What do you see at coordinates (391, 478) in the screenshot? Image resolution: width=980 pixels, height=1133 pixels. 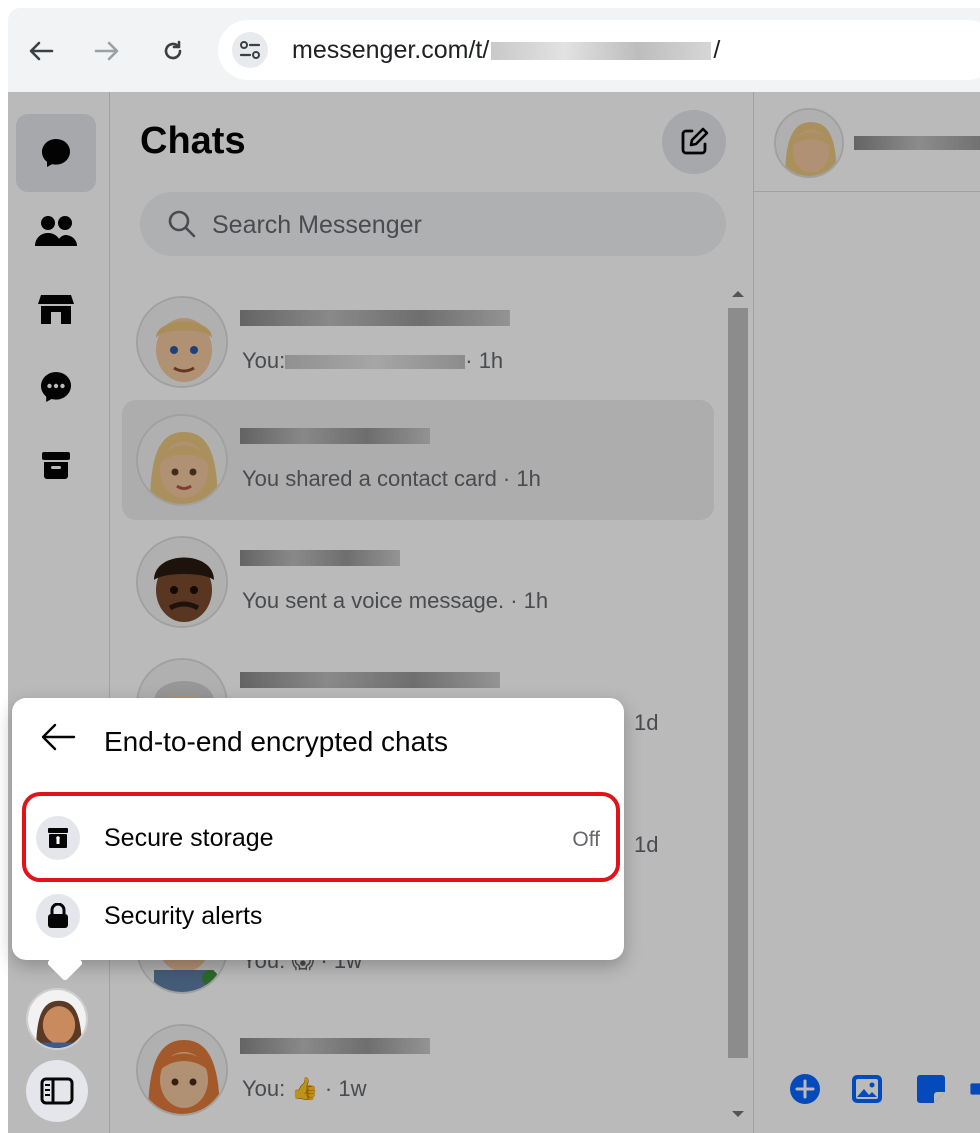 I see `chat-preview: You shared a contact card · 1h` at bounding box center [391, 478].